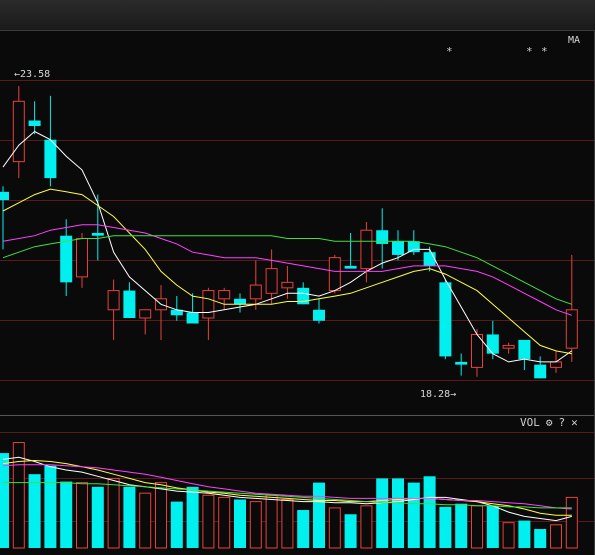  What do you see at coordinates (574, 423) in the screenshot?
I see `close-icon: ✕` at bounding box center [574, 423].